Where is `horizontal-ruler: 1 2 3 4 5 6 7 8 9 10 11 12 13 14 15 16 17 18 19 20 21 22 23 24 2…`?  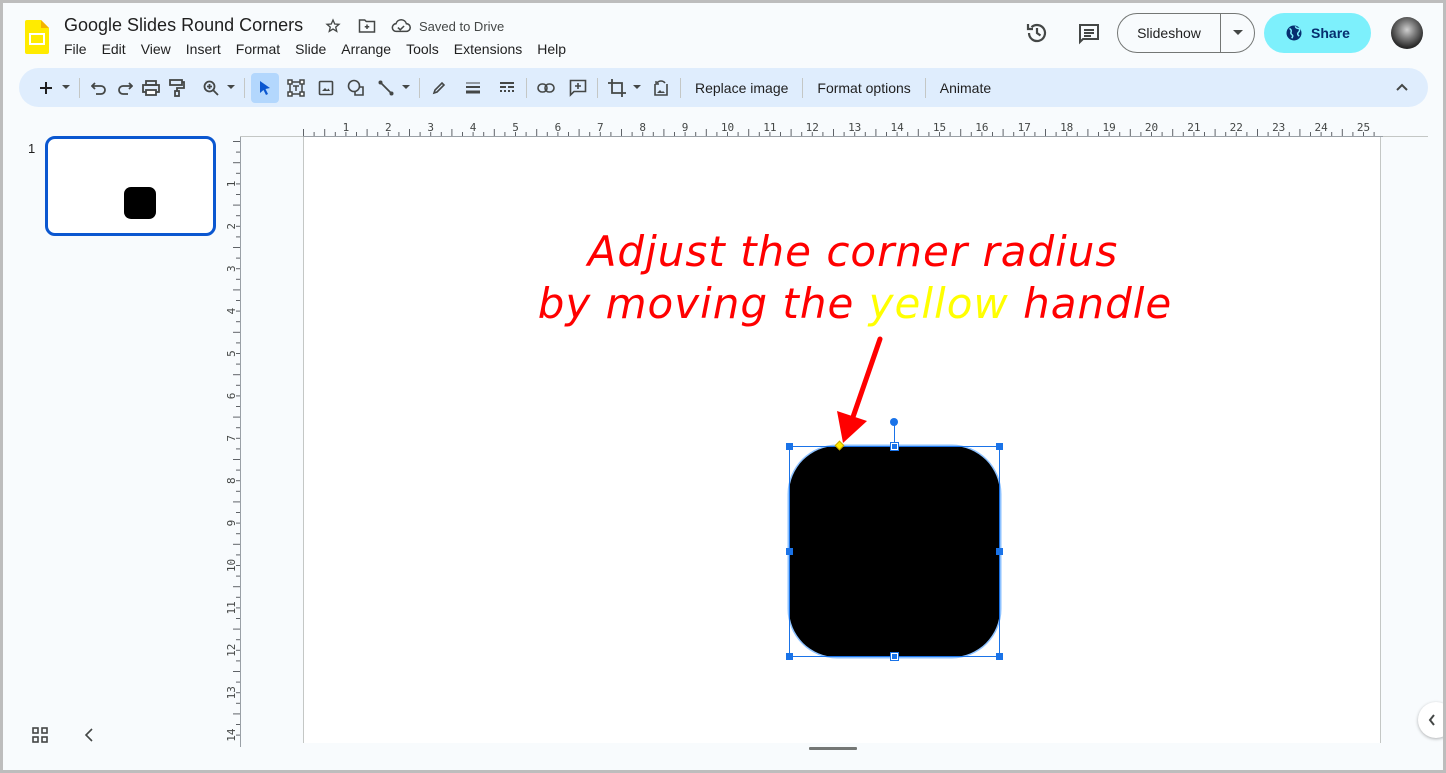 horizontal-ruler: 1 2 3 4 5 6 7 8 9 10 11 12 13 14 15 16 17 18 19 20 21 22 23 24 2… is located at coordinates (843, 126).